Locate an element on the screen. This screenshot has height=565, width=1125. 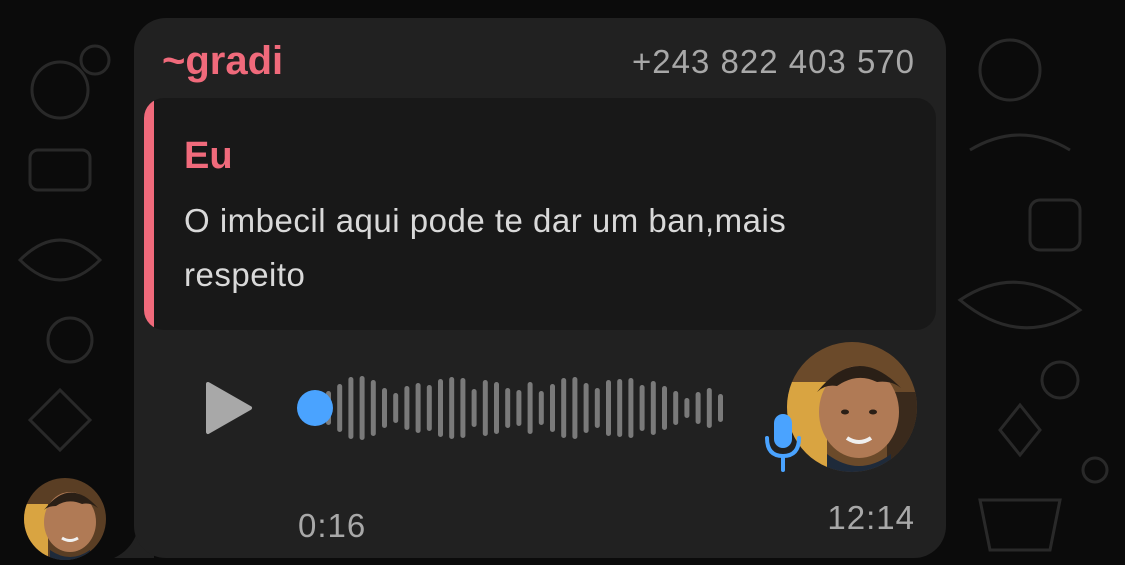
sender-name: ~gradi is located at coordinates (222, 61).